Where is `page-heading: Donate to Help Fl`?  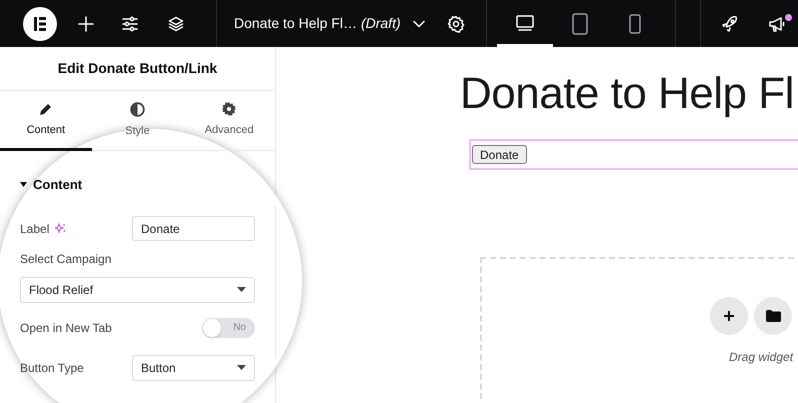 page-heading: Donate to Help Fl is located at coordinates (627, 94).